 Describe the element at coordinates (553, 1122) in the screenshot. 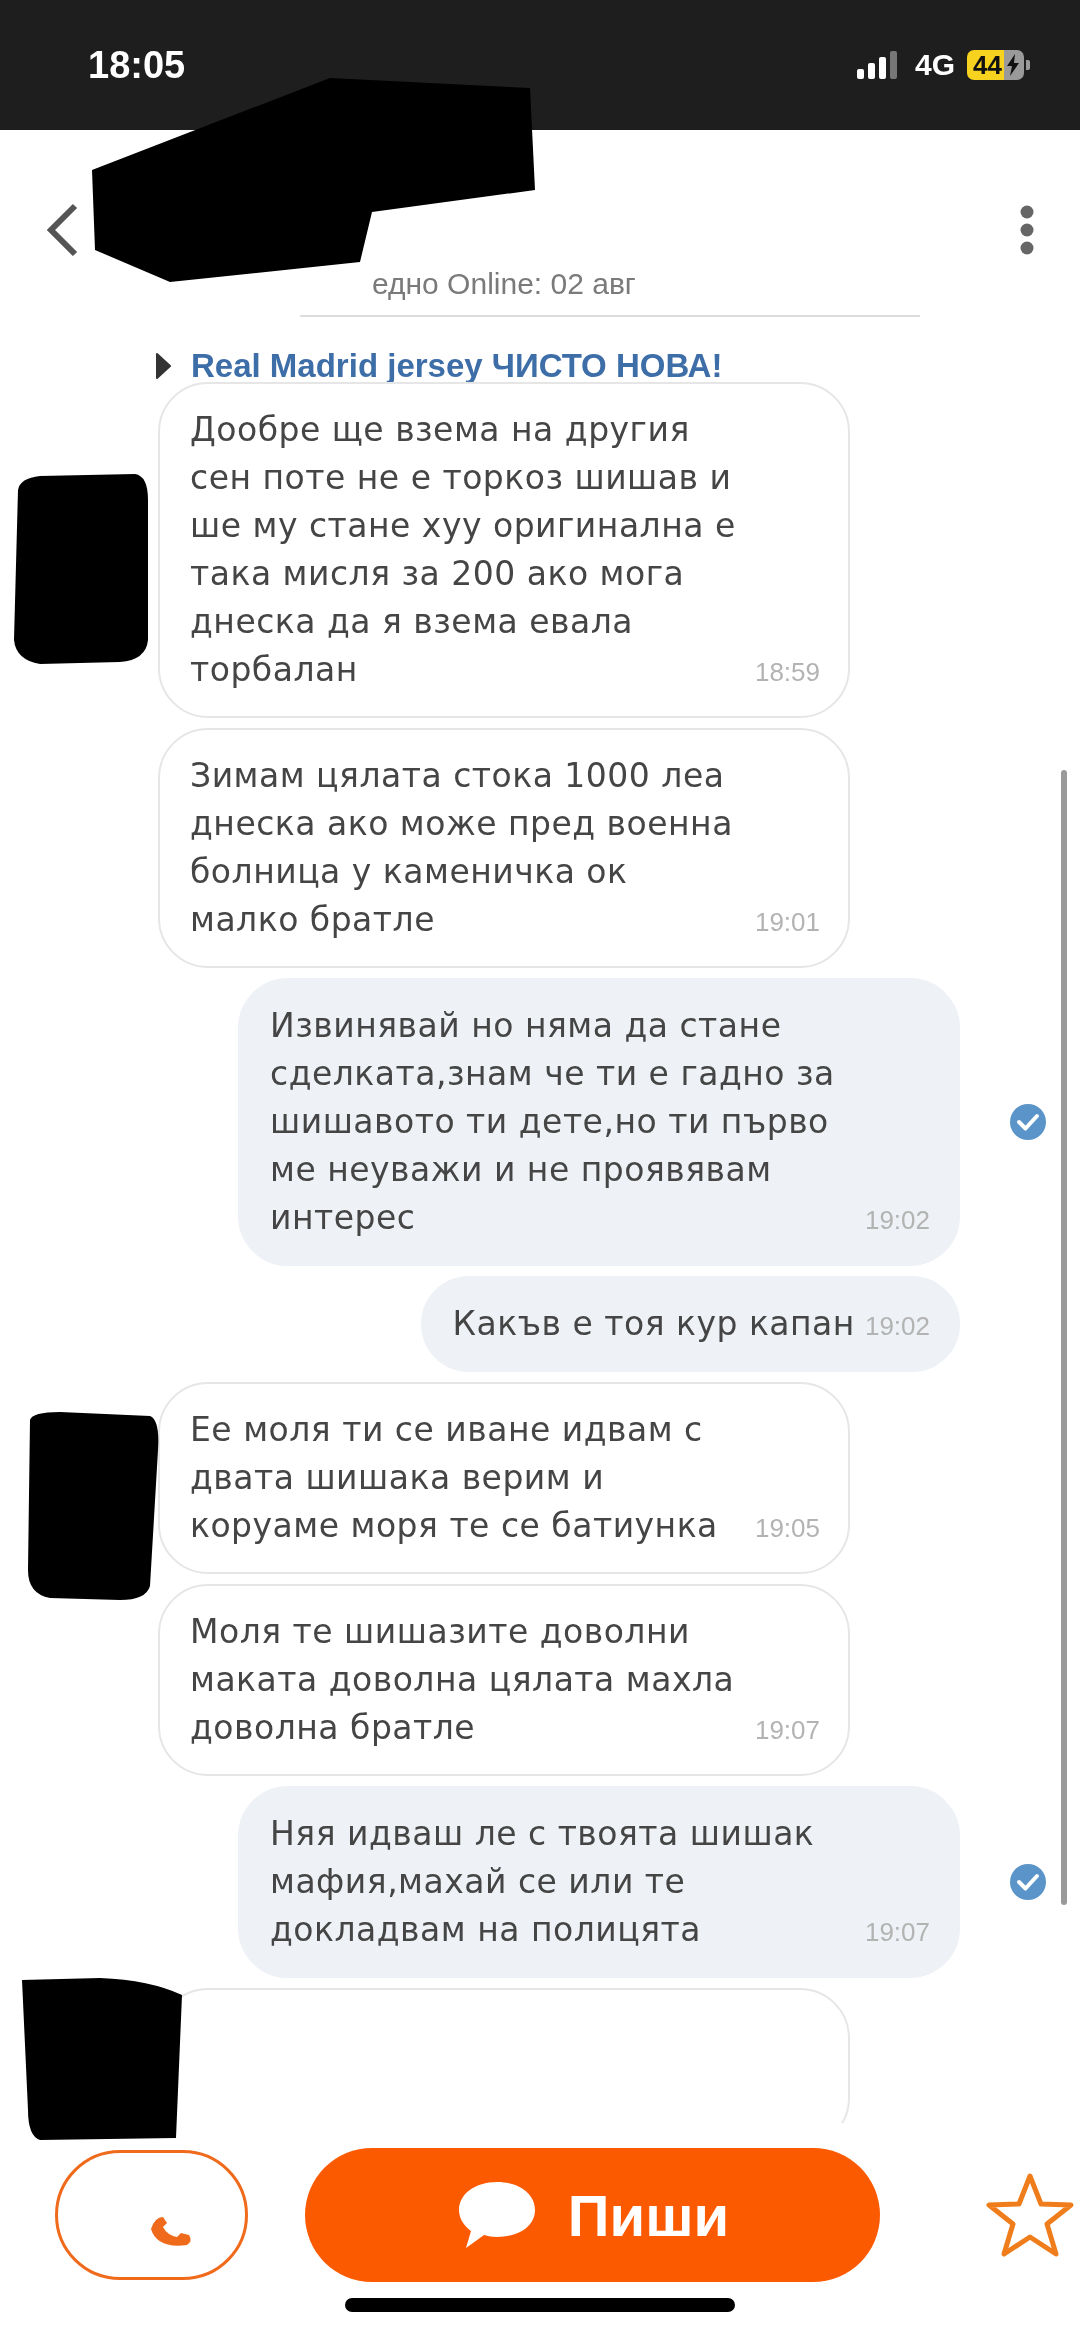

I see `message-text: Извинявай но няма да стане сделката,знам че ти е гадно за шишавото ти дете,но ти първо ме неуважи и не проявявам интерес` at that location.